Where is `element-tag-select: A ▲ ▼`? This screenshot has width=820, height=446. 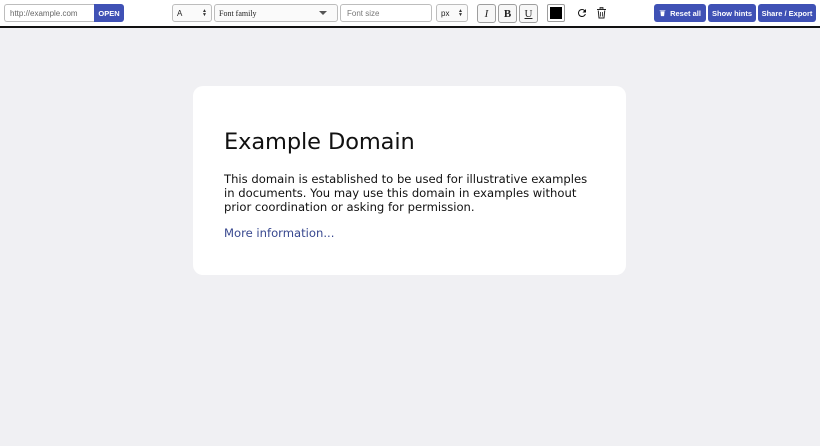 element-tag-select: A ▲ ▼ is located at coordinates (192, 13).